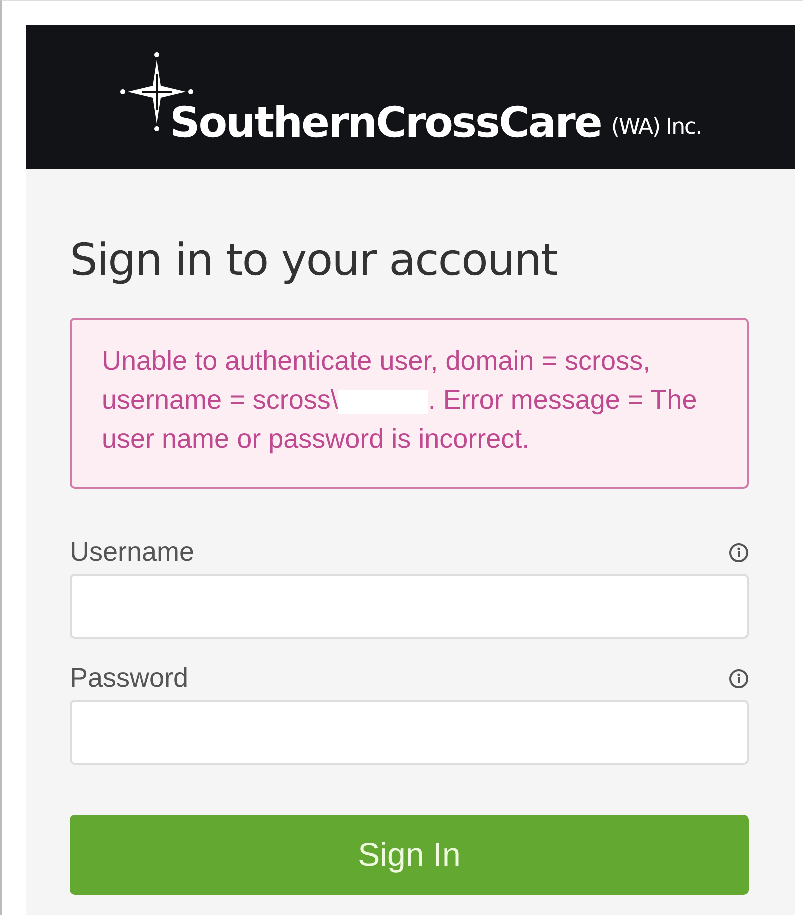  Describe the element at coordinates (656, 127) in the screenshot. I see `logo-suffix: (WA) Inc.` at that location.